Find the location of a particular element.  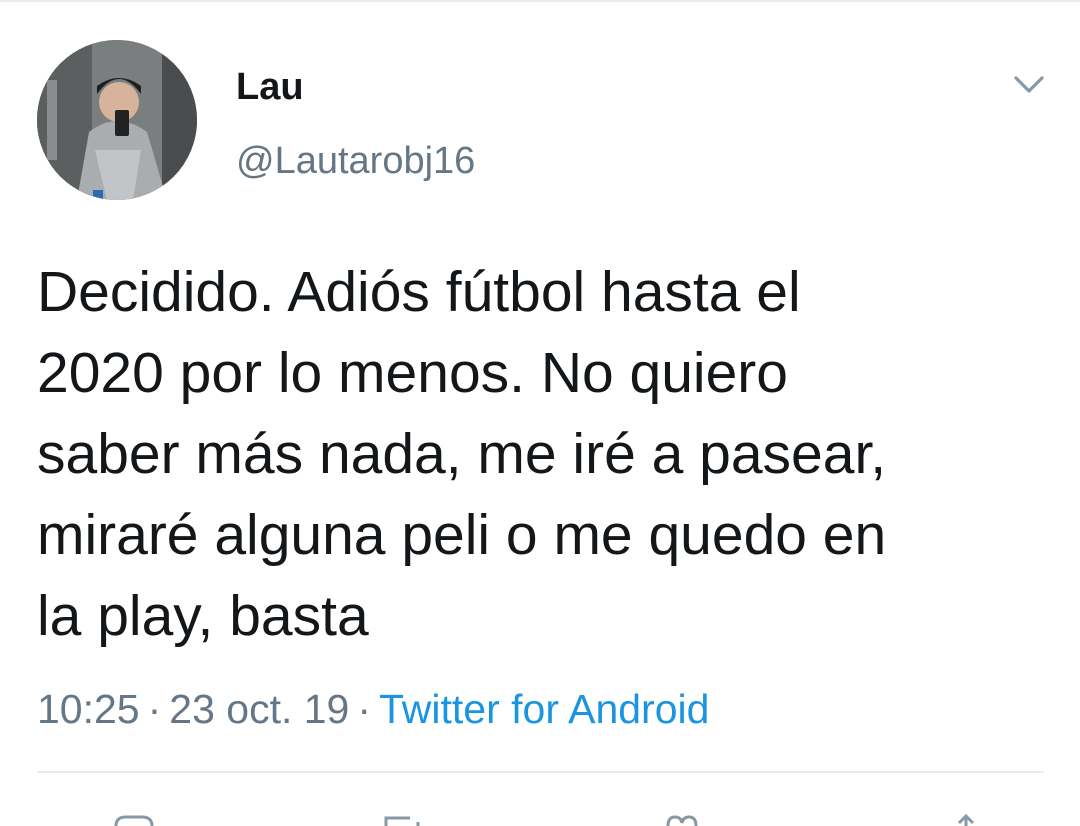

profile-photo is located at coordinates (117, 120).